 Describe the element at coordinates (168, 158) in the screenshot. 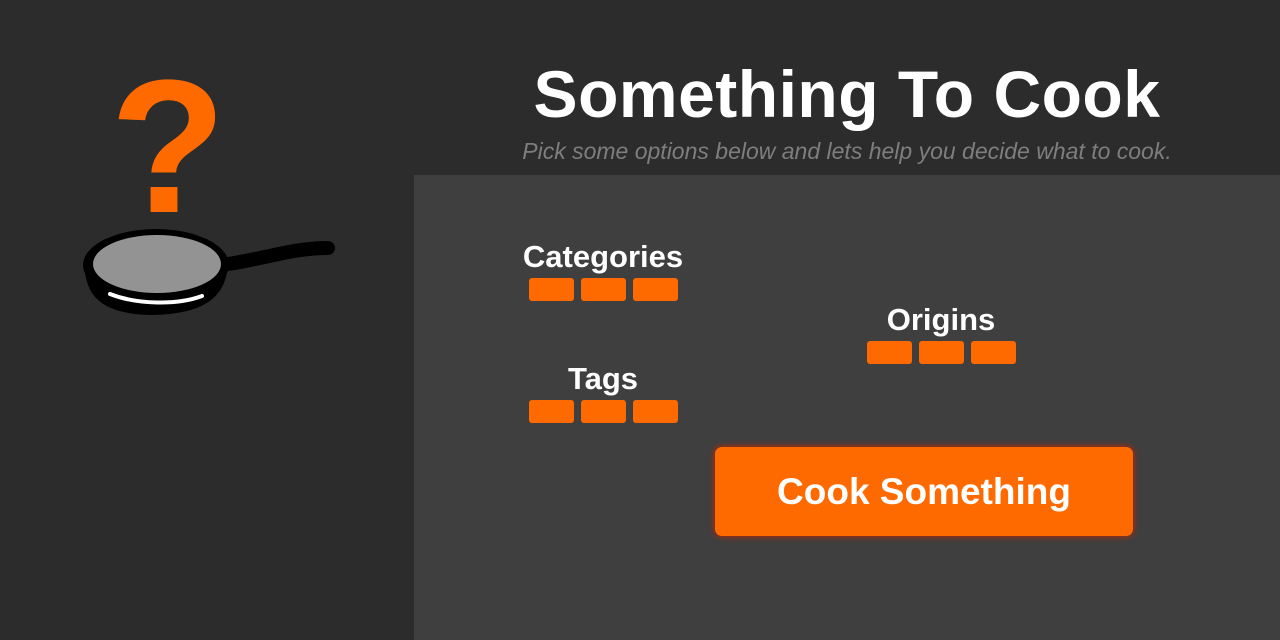

I see `question-mark-glyph: ?` at that location.